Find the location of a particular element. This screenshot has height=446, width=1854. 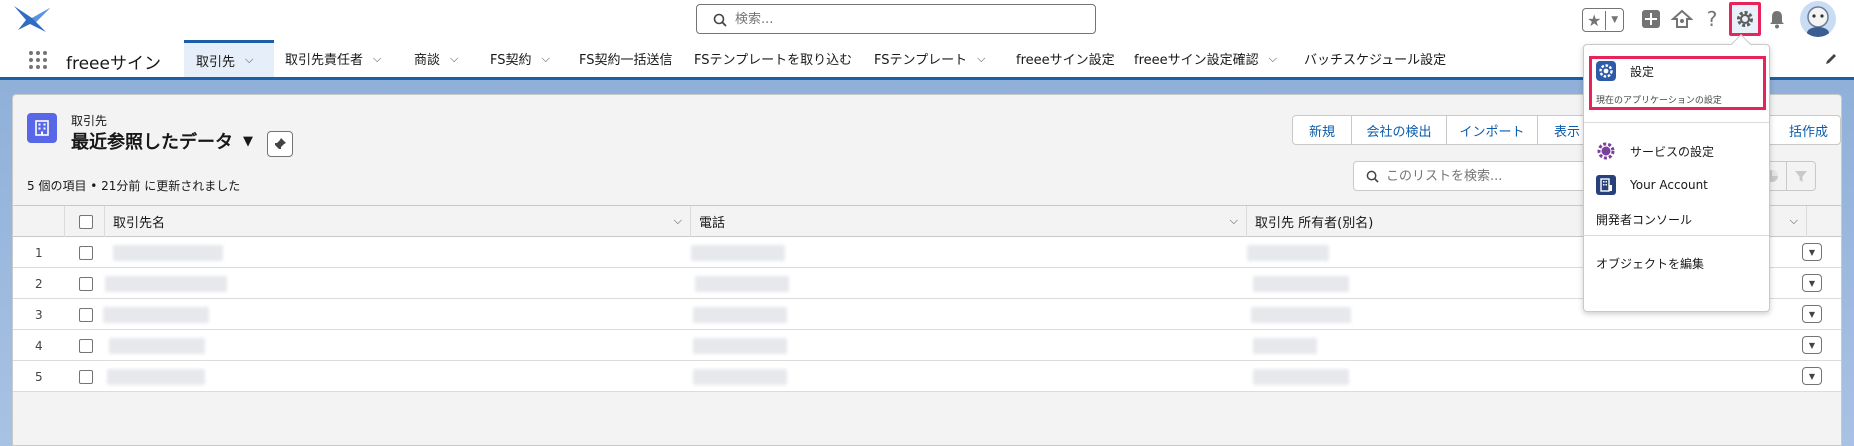

row-number: 1 is located at coordinates (39, 253).